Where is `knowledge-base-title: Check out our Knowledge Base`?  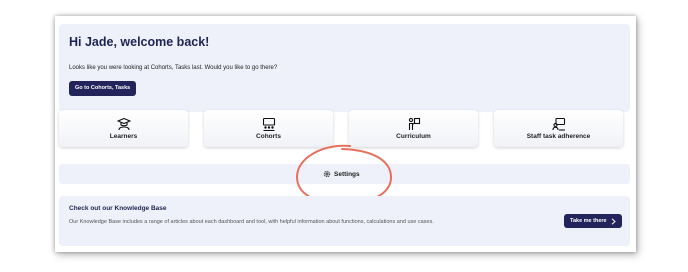
knowledge-base-title: Check out our Knowledge Base is located at coordinates (118, 208).